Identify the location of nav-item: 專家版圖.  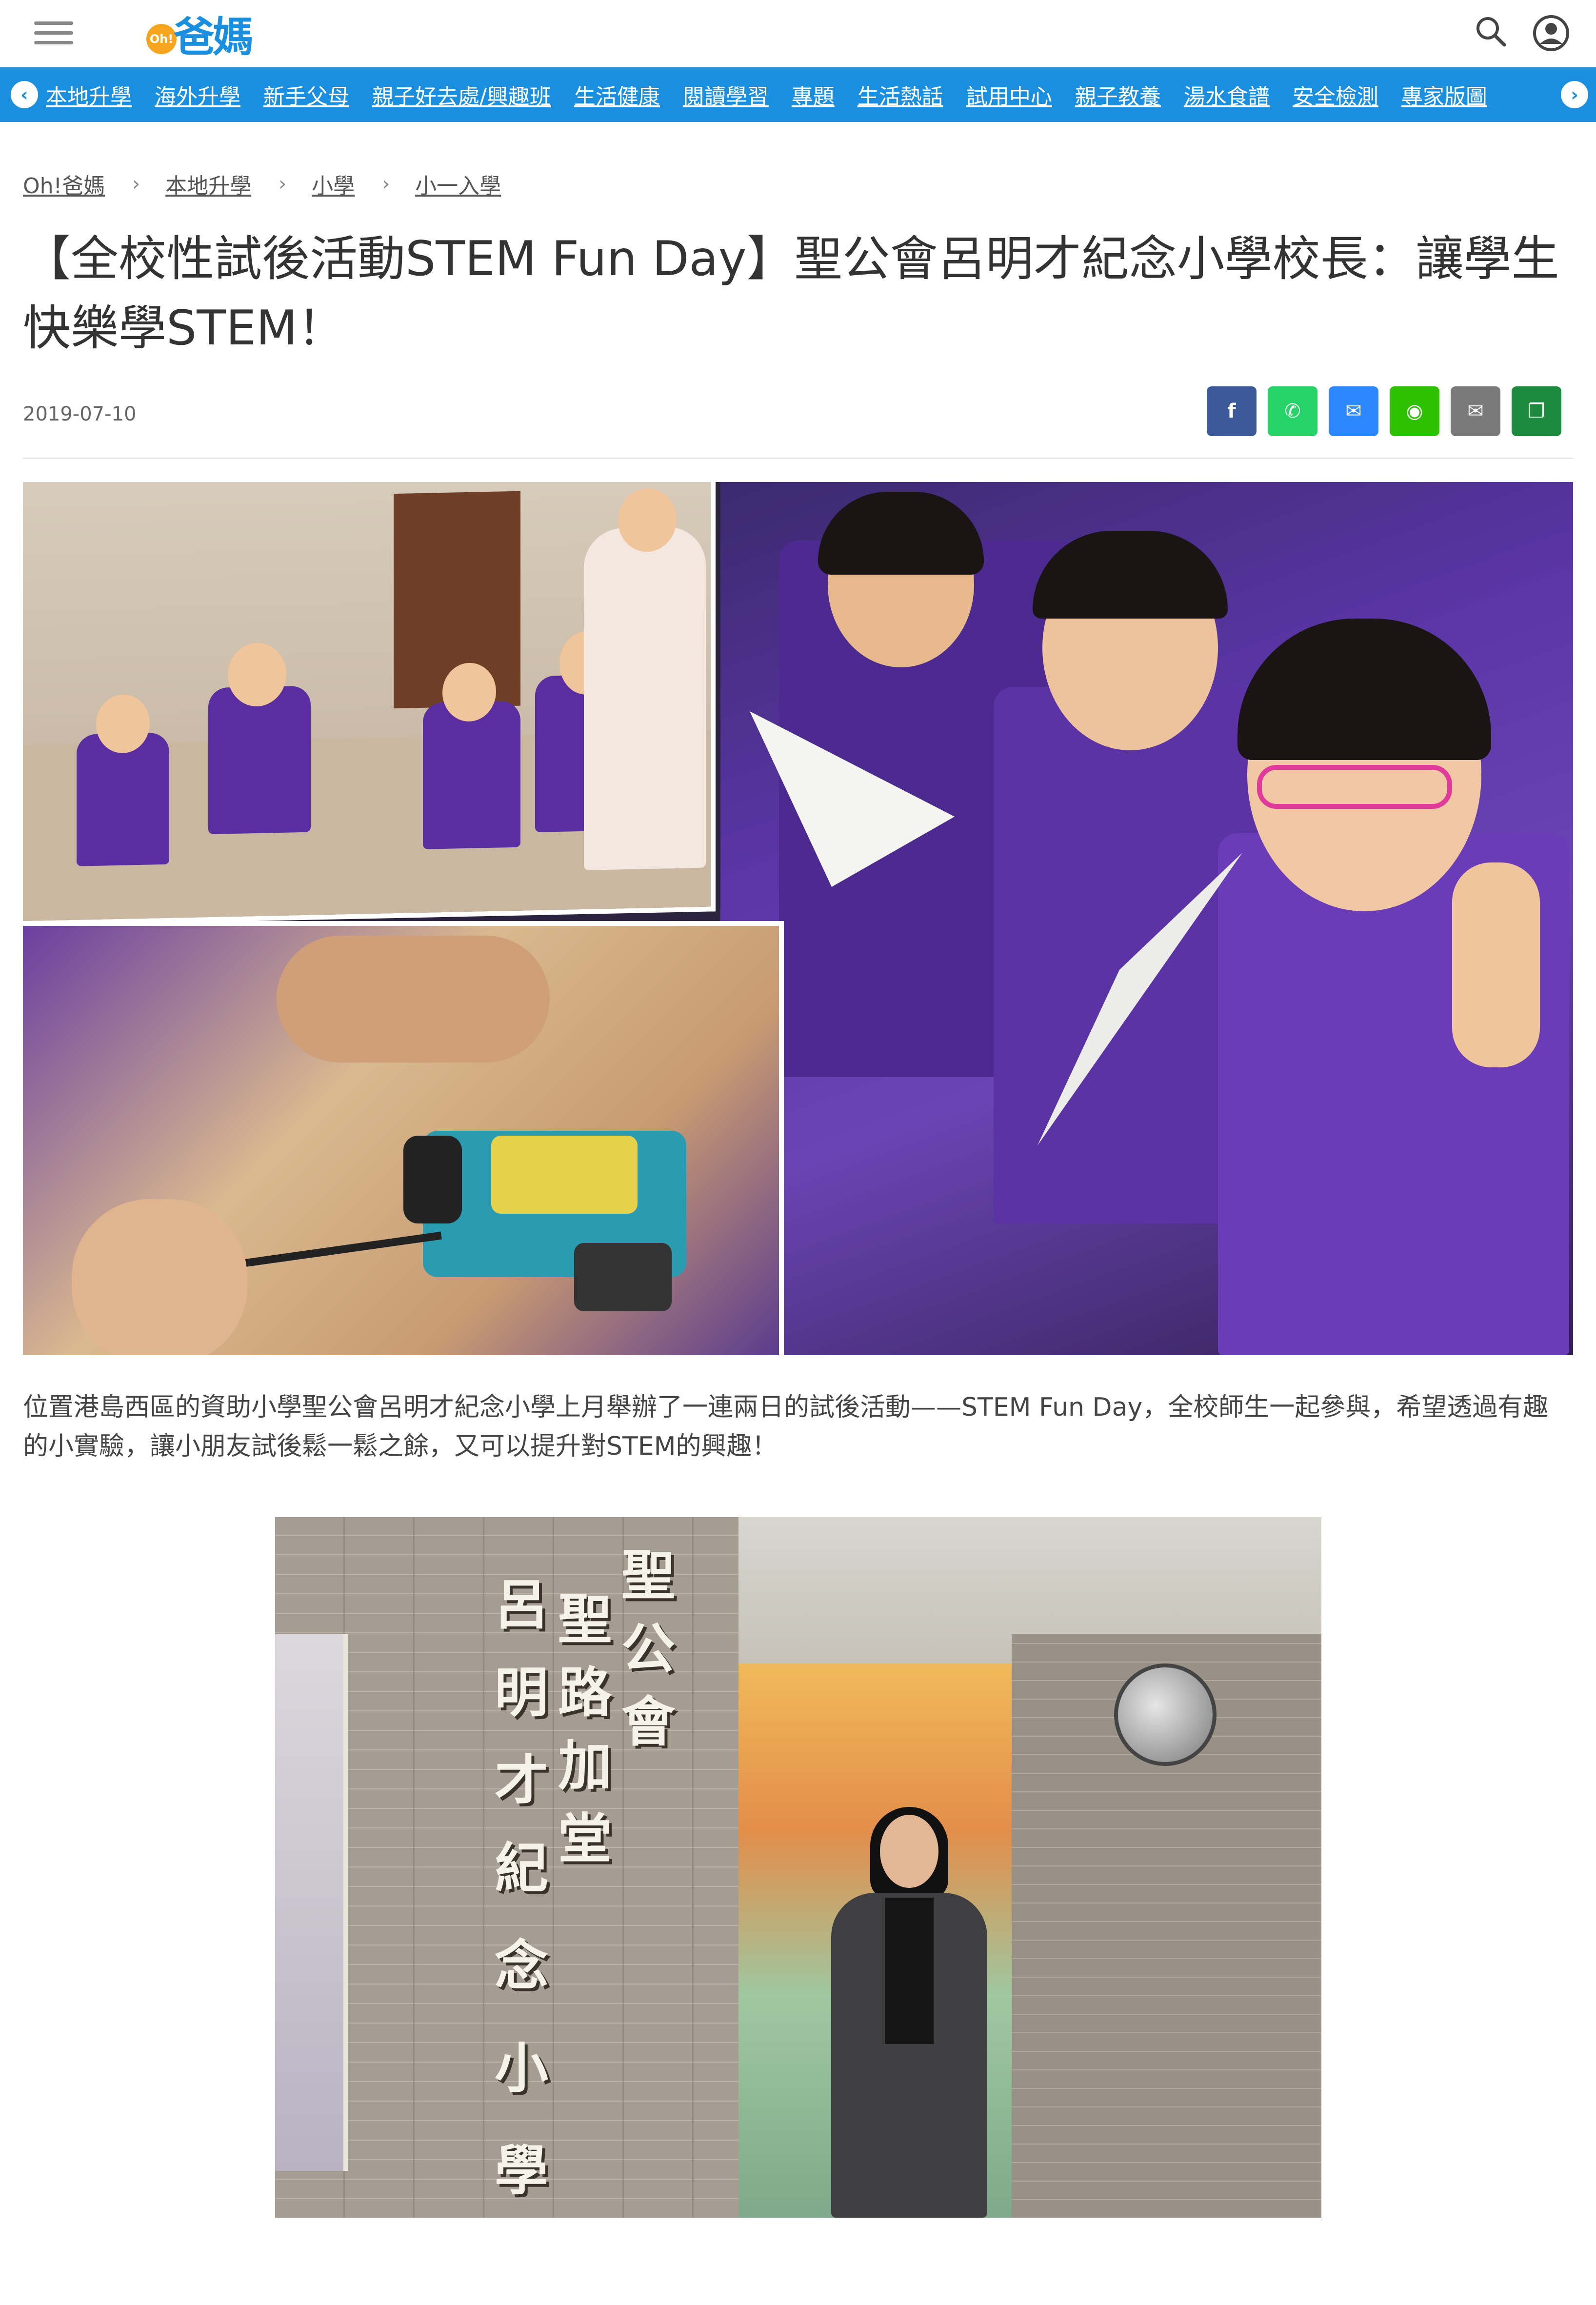
(1444, 94).